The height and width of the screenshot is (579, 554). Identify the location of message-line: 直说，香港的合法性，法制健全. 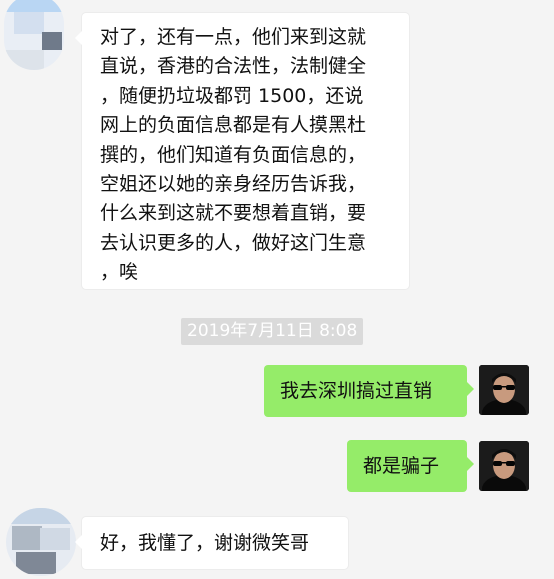
(233, 66).